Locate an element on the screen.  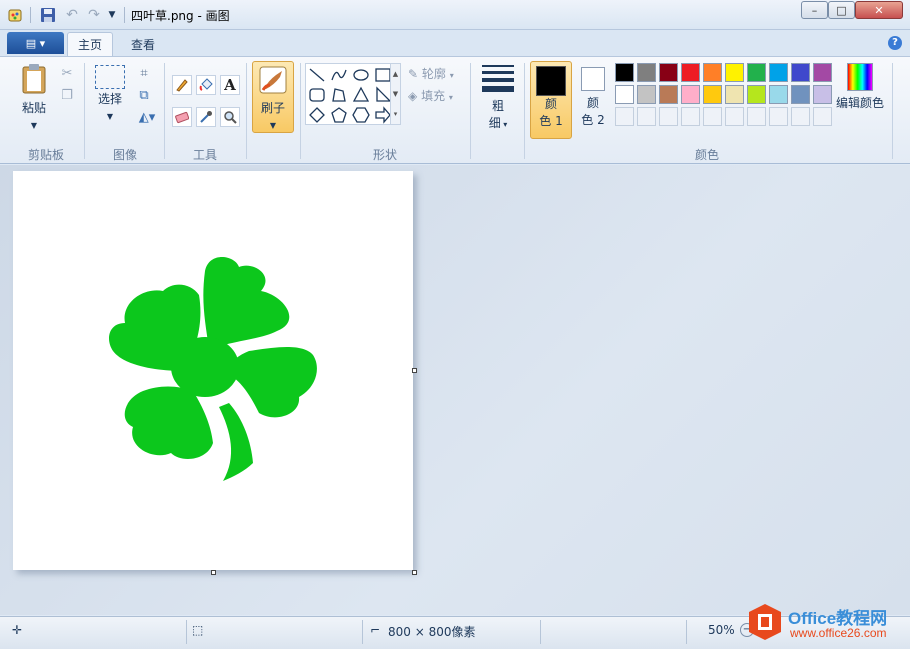
size-chevron-icon: ▾ is located at coordinates (504, 124).